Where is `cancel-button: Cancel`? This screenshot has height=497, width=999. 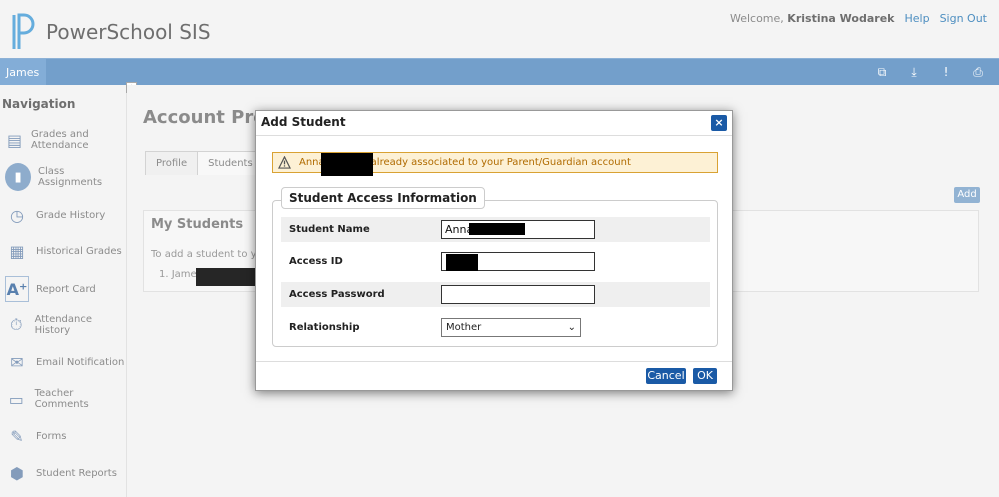
cancel-button: Cancel is located at coordinates (666, 376).